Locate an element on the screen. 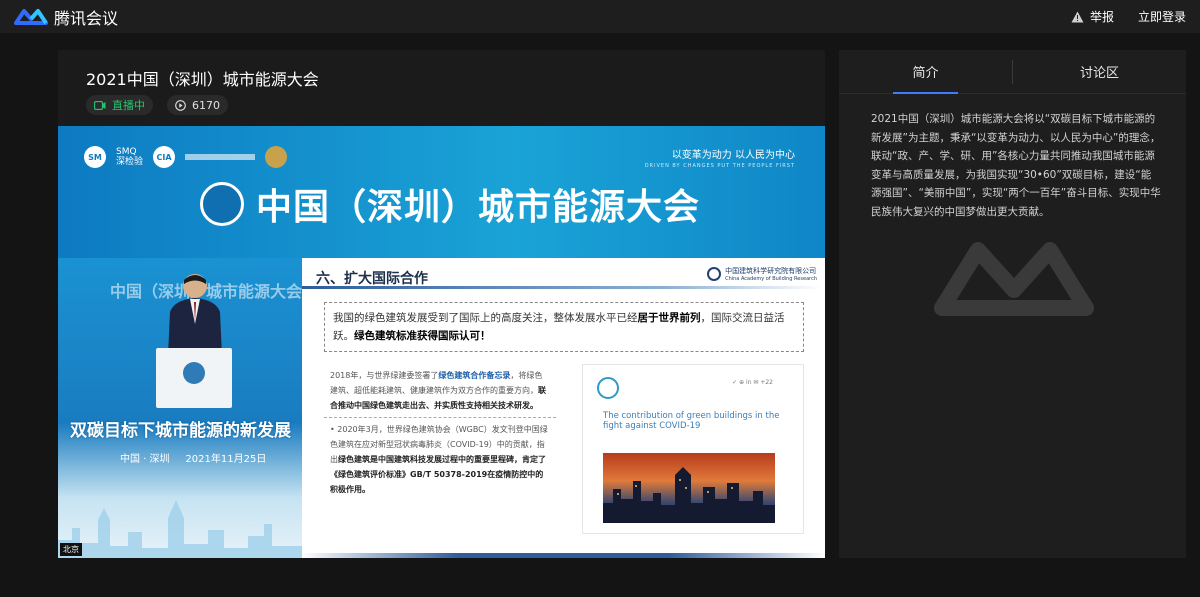 The height and width of the screenshot is (597, 1200). live-status-badge: 直播中 is located at coordinates (119, 105).